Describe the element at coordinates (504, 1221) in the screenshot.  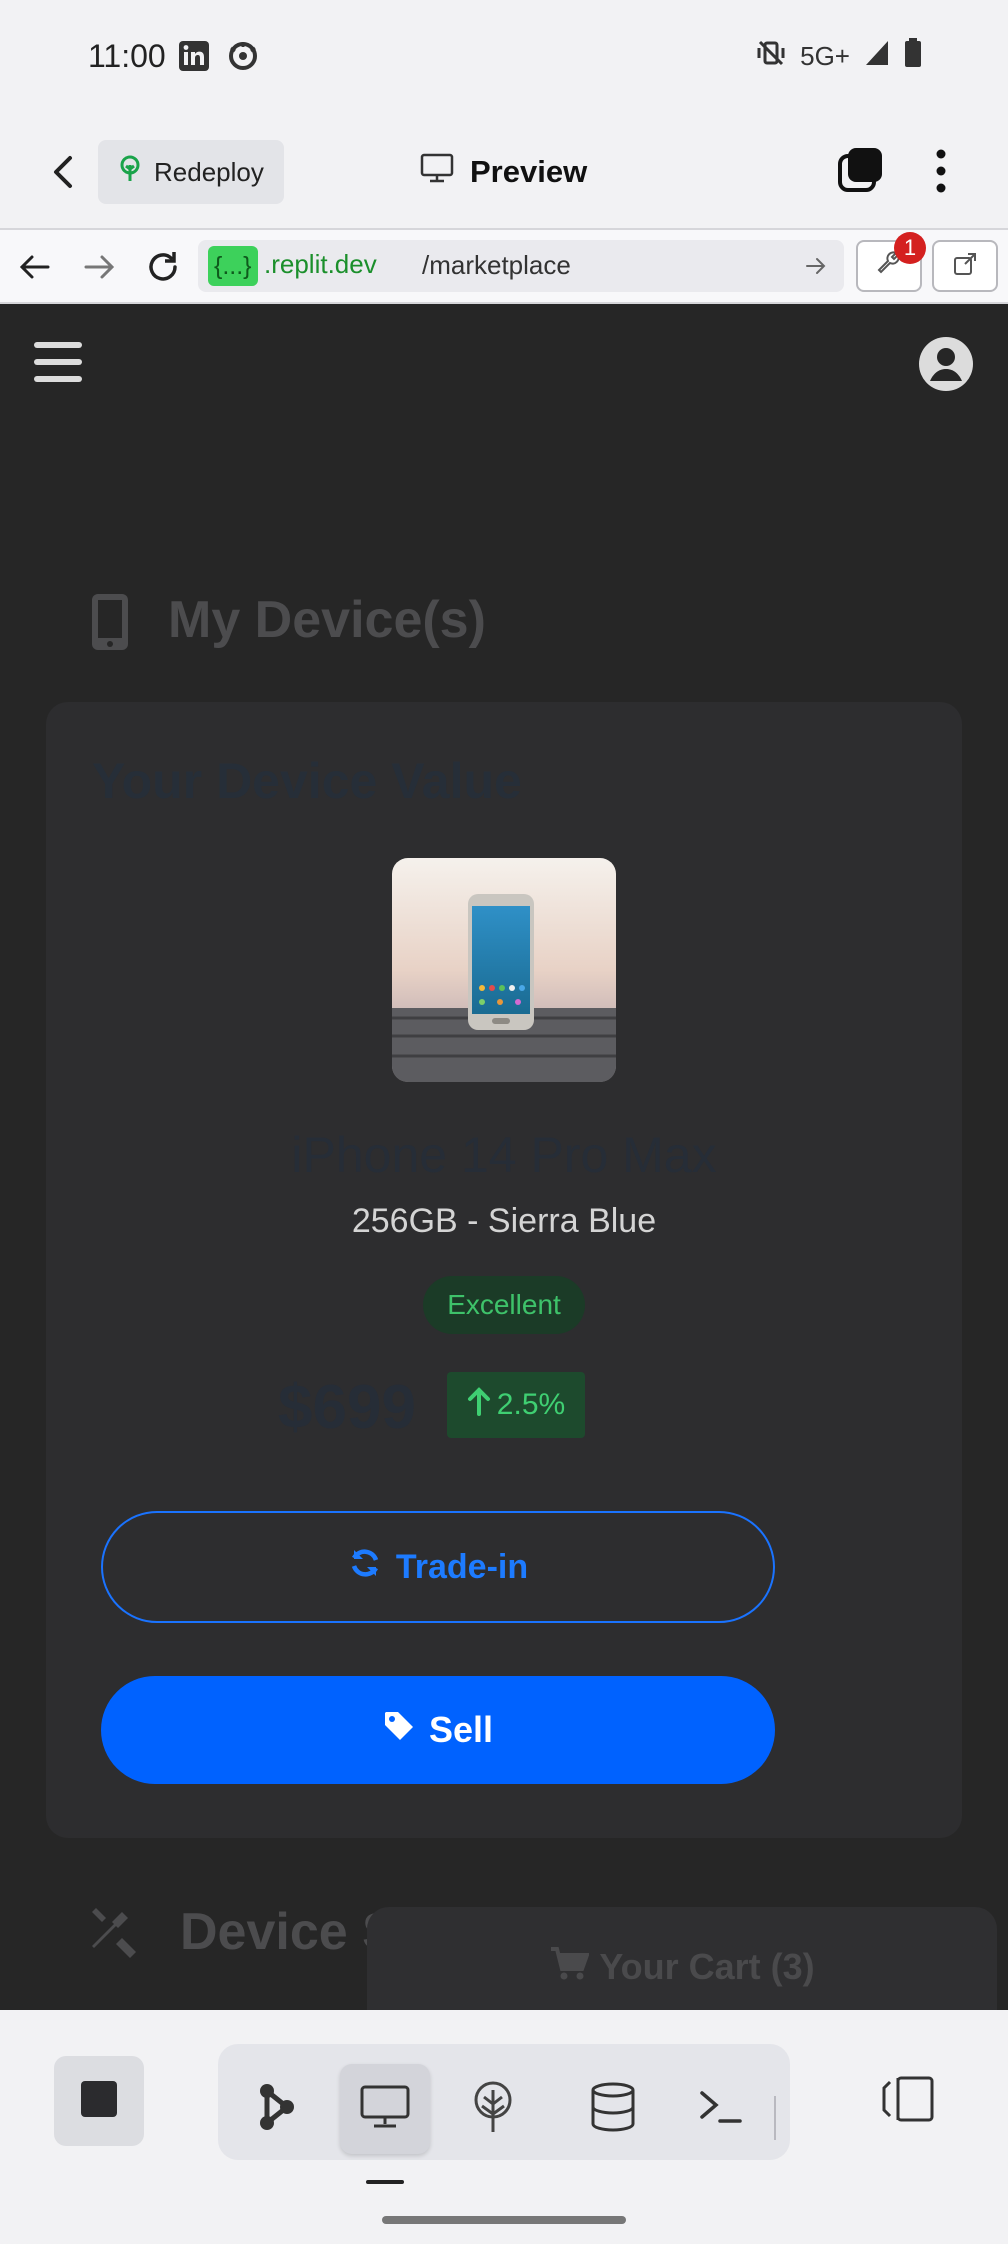
I see `device-spec: 256GB - Sierra Blue` at that location.